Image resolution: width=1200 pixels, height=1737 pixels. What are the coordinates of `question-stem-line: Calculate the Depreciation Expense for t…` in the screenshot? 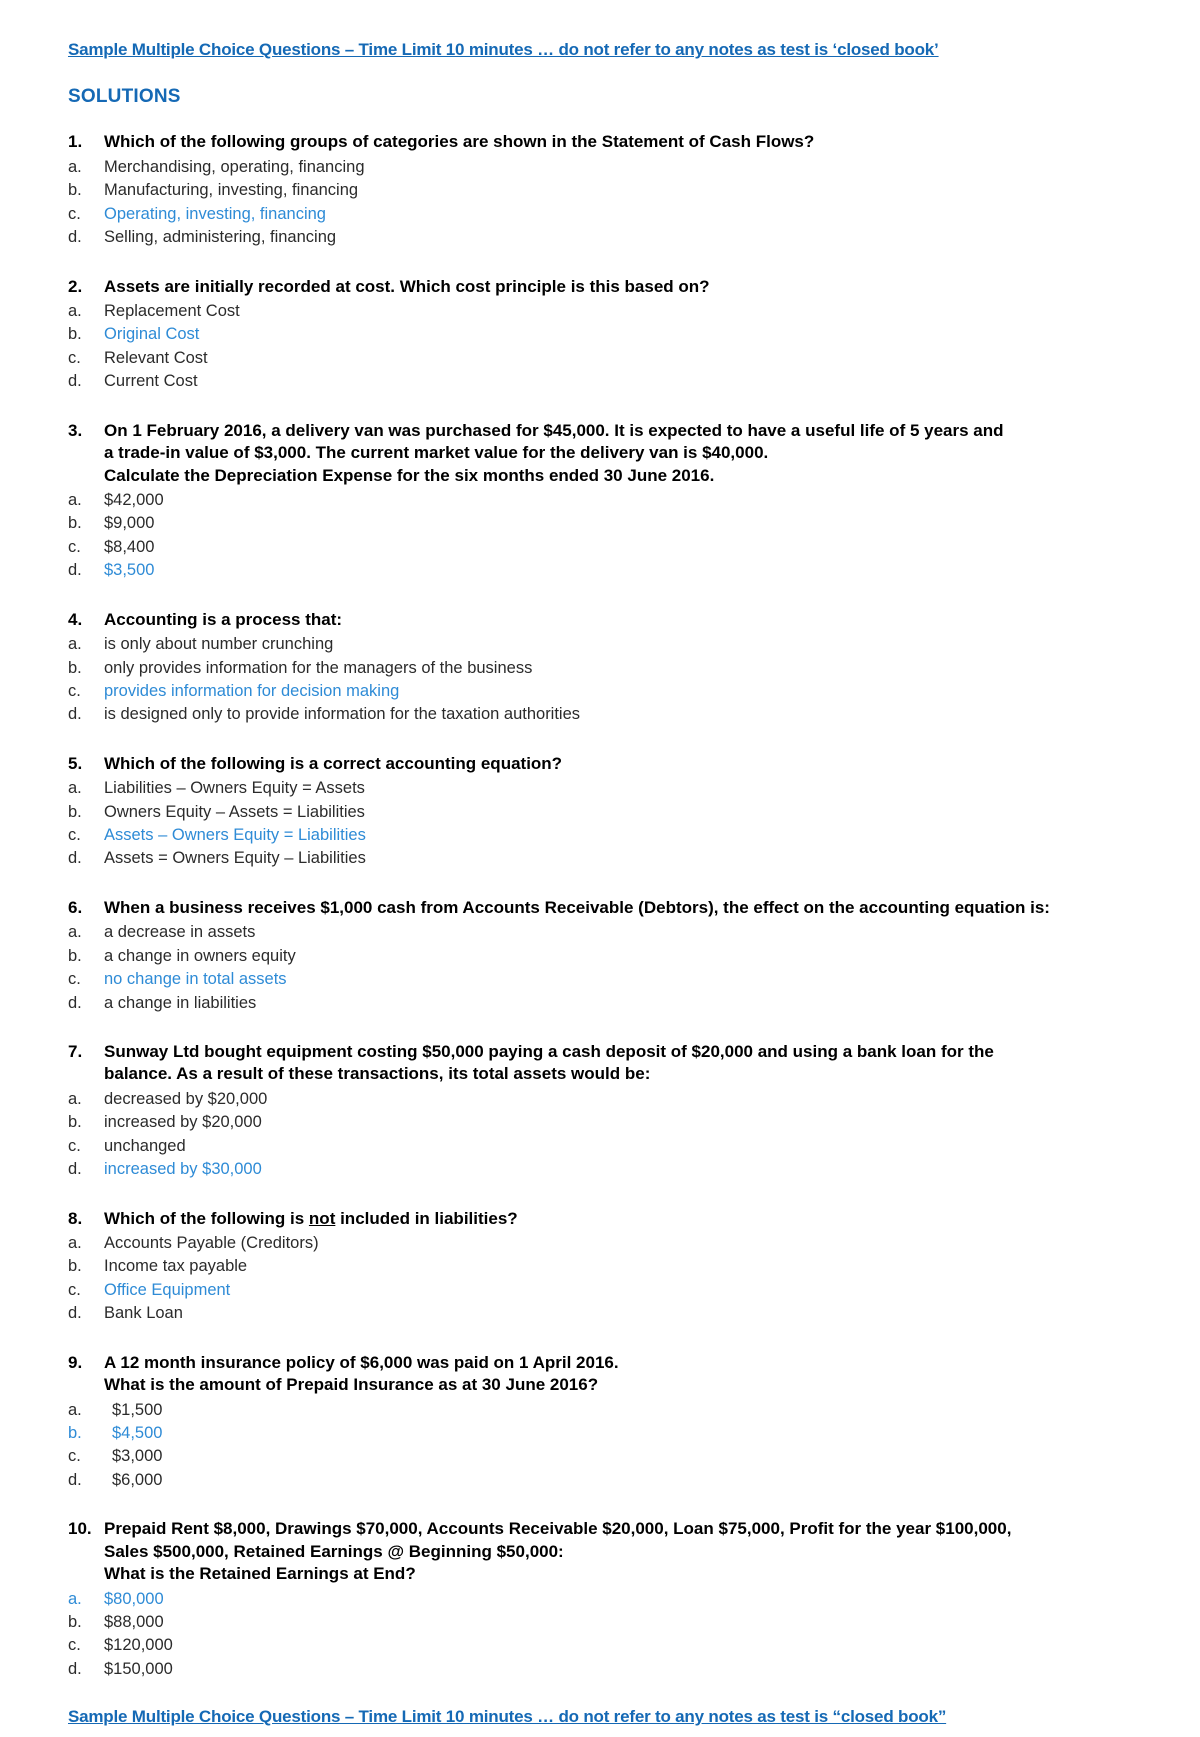 It's located at (409, 475).